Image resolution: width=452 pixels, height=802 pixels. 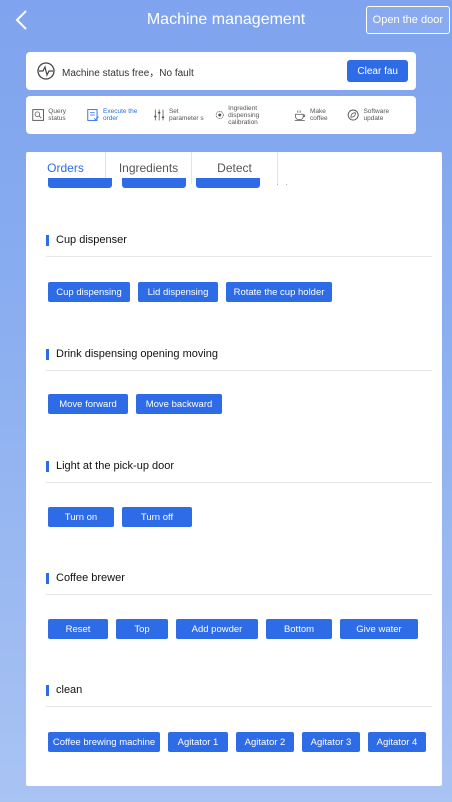 I want to click on clean-agitator-3-button: Agitator 3, so click(x=331, y=742).